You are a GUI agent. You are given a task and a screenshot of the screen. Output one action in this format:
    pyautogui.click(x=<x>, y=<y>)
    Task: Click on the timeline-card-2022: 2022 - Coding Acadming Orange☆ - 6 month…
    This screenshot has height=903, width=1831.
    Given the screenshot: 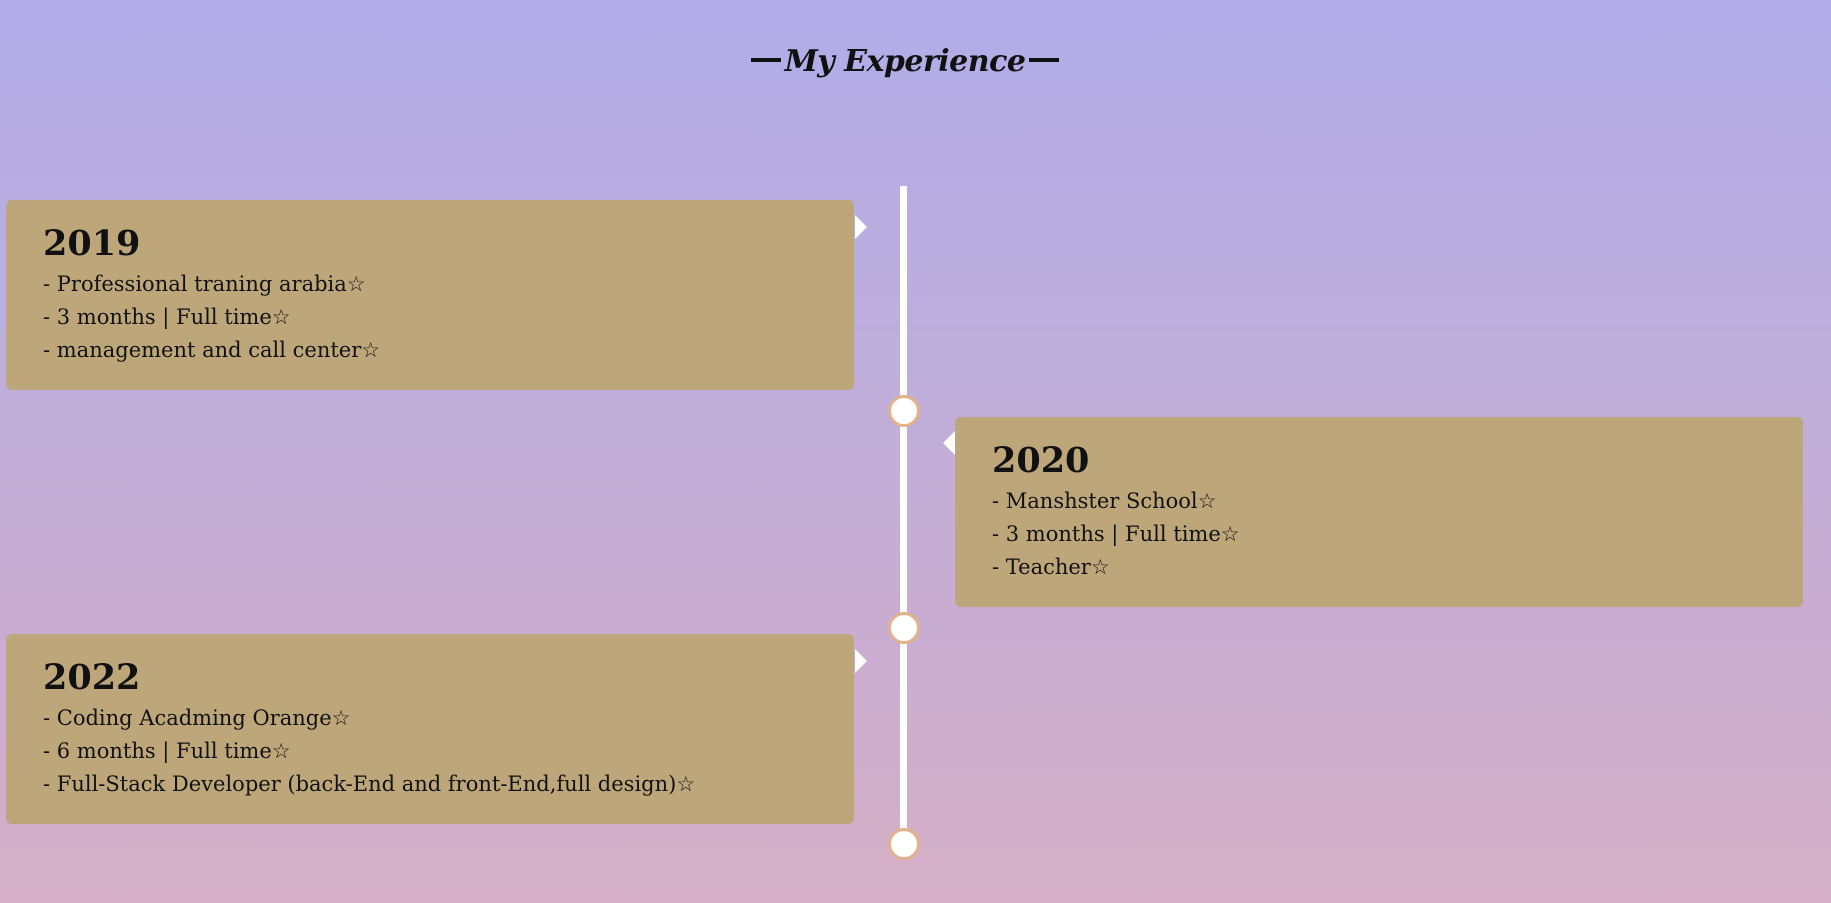 What is the action you would take?
    pyautogui.click(x=430, y=729)
    